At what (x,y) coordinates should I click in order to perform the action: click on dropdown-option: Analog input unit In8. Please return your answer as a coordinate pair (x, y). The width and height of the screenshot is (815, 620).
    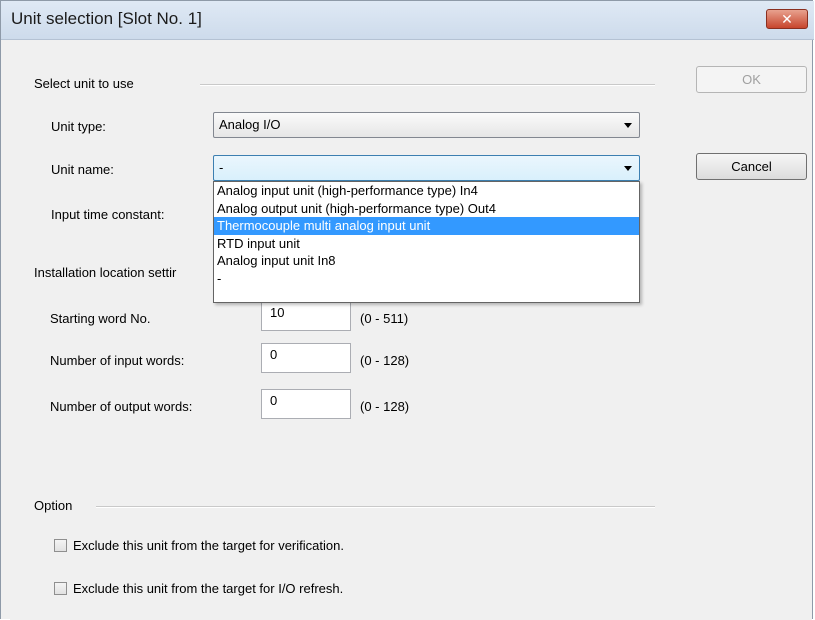
    Looking at the image, I should click on (426, 261).